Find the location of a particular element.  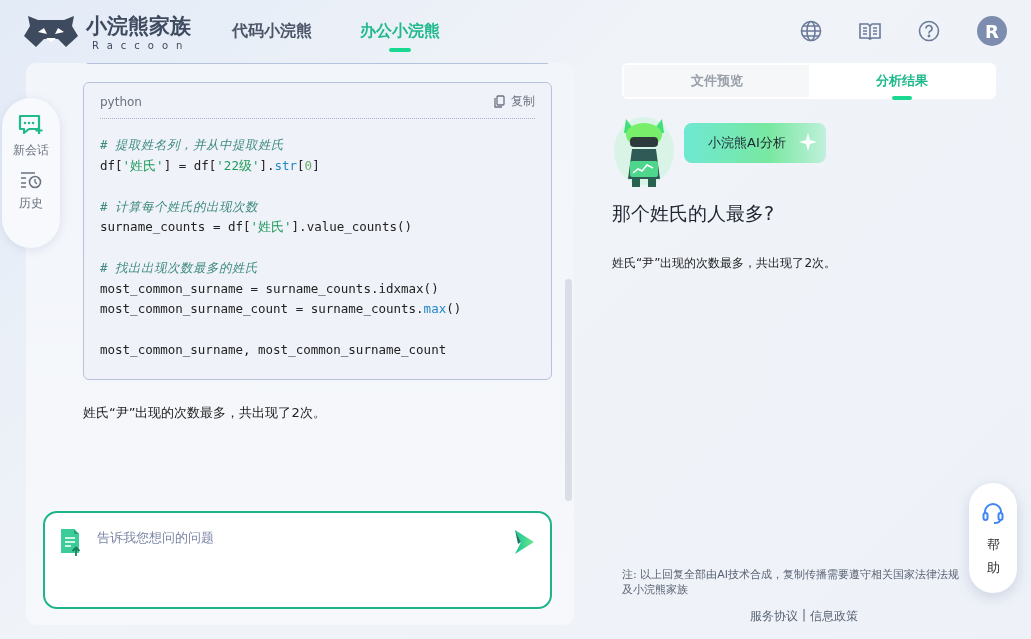

file-upload-icon is located at coordinates (70, 543).